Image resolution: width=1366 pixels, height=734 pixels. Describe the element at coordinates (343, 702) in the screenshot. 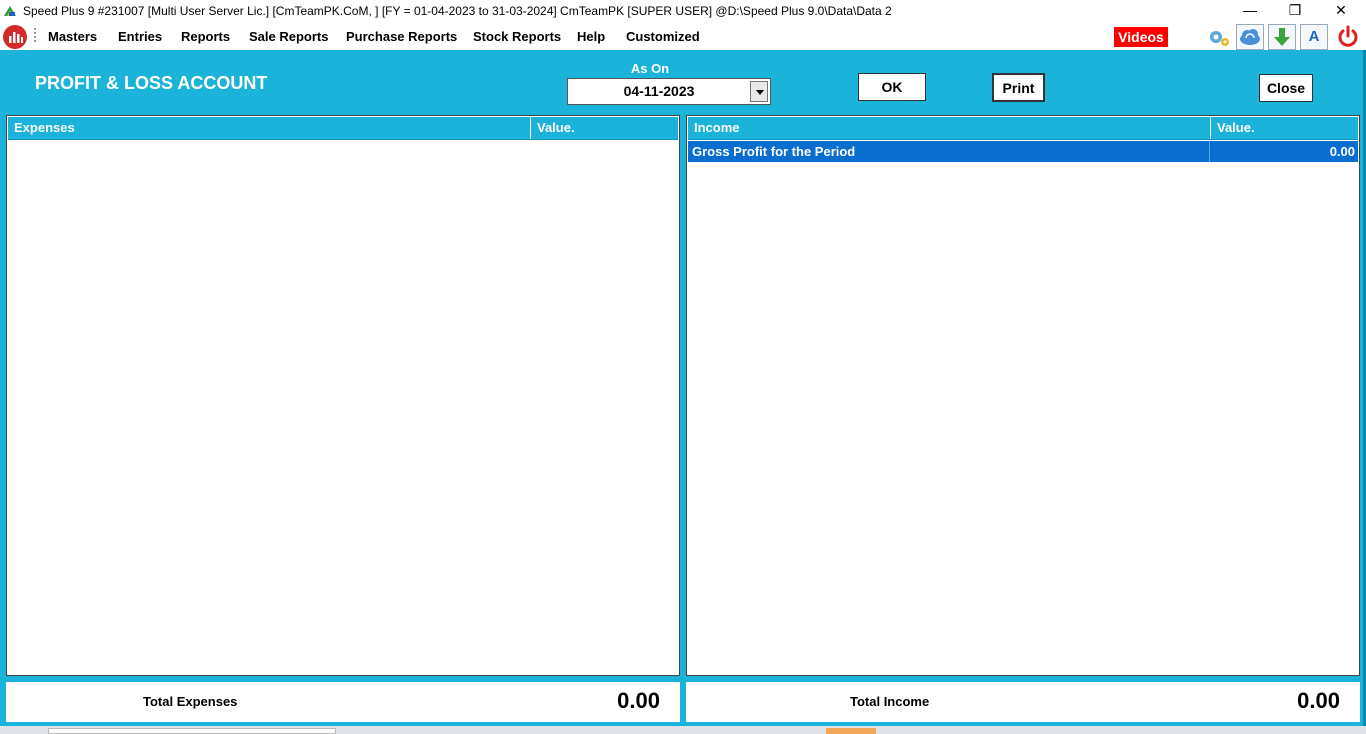

I see `total-expenses-box: Total Expenses 0.00` at that location.